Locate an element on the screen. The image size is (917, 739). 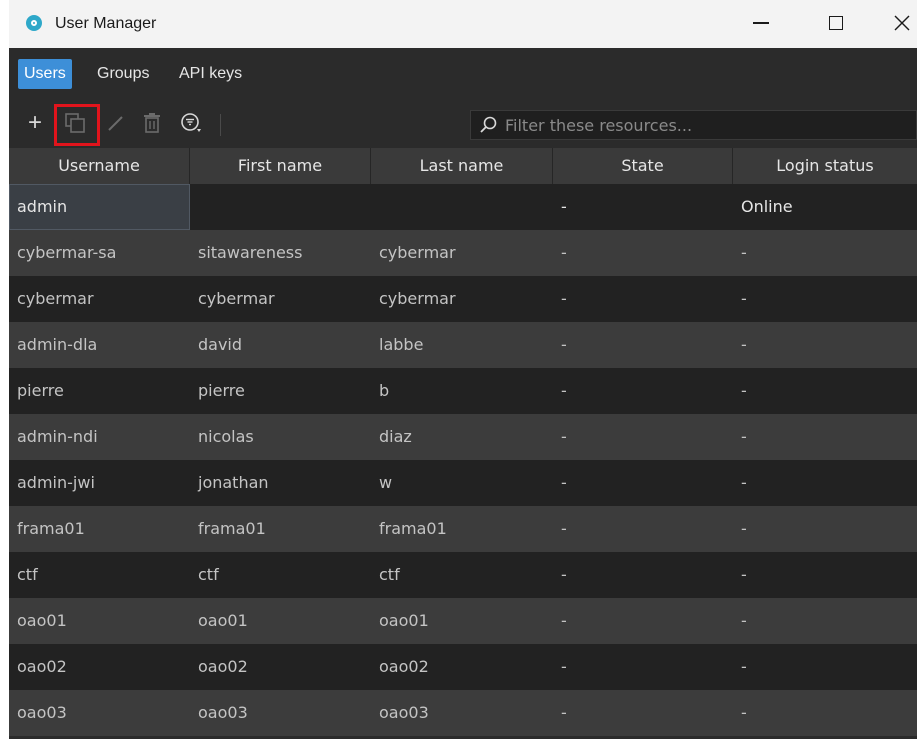
cell-username: cybermar is located at coordinates (55, 298).